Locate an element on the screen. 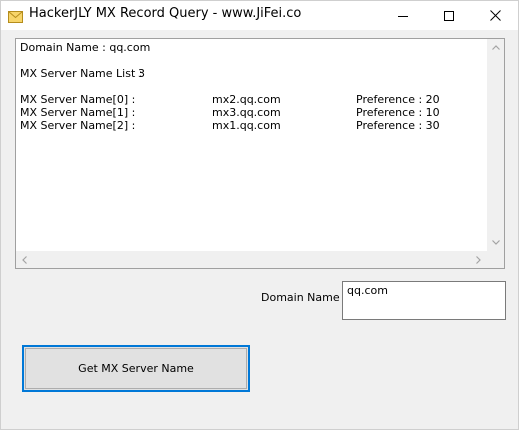  close-icon is located at coordinates (495, 15).